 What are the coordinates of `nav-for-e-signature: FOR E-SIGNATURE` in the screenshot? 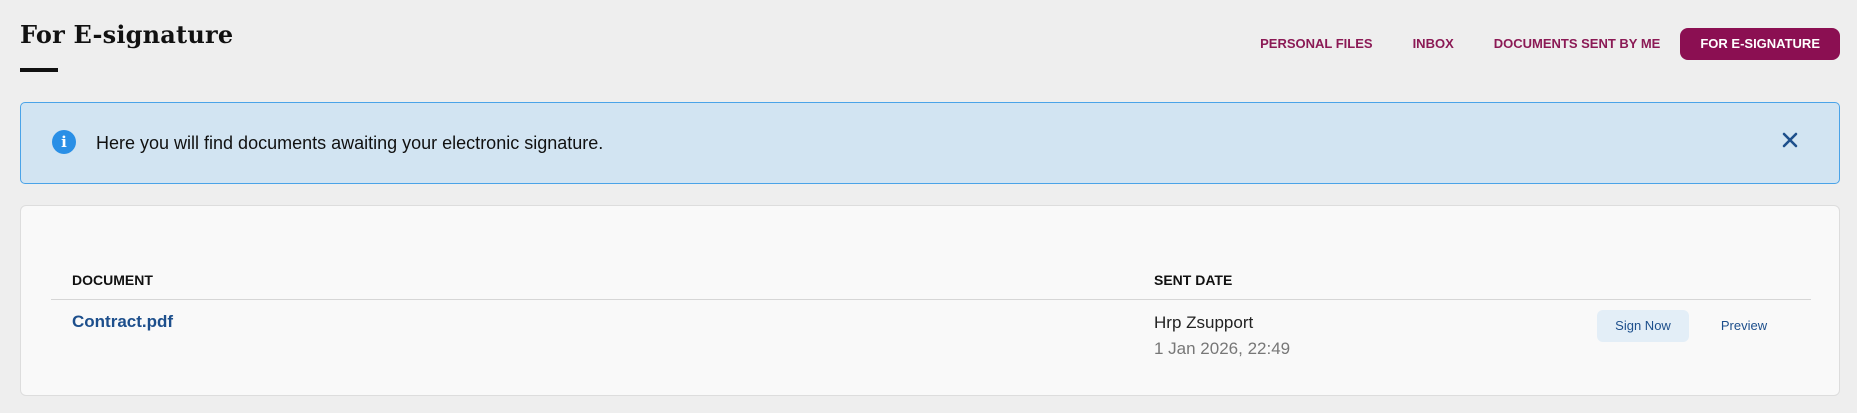 It's located at (1760, 44).